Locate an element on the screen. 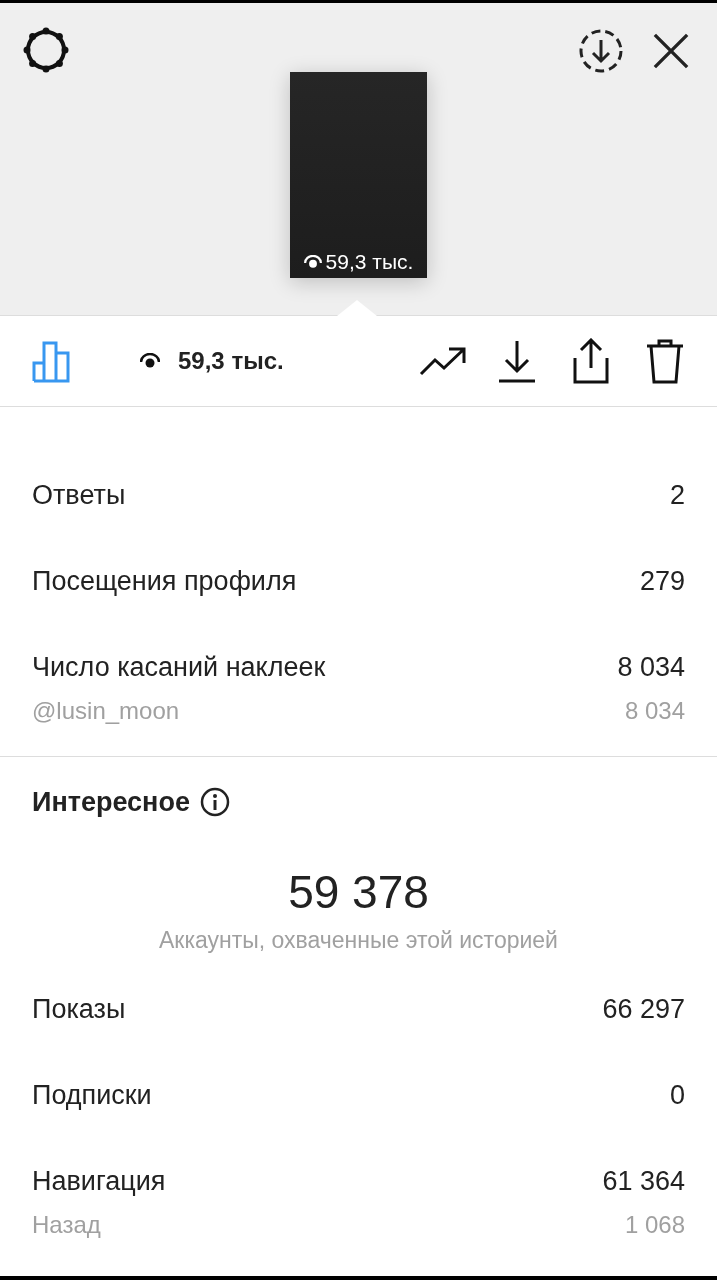  download-icon is located at coordinates (517, 361).